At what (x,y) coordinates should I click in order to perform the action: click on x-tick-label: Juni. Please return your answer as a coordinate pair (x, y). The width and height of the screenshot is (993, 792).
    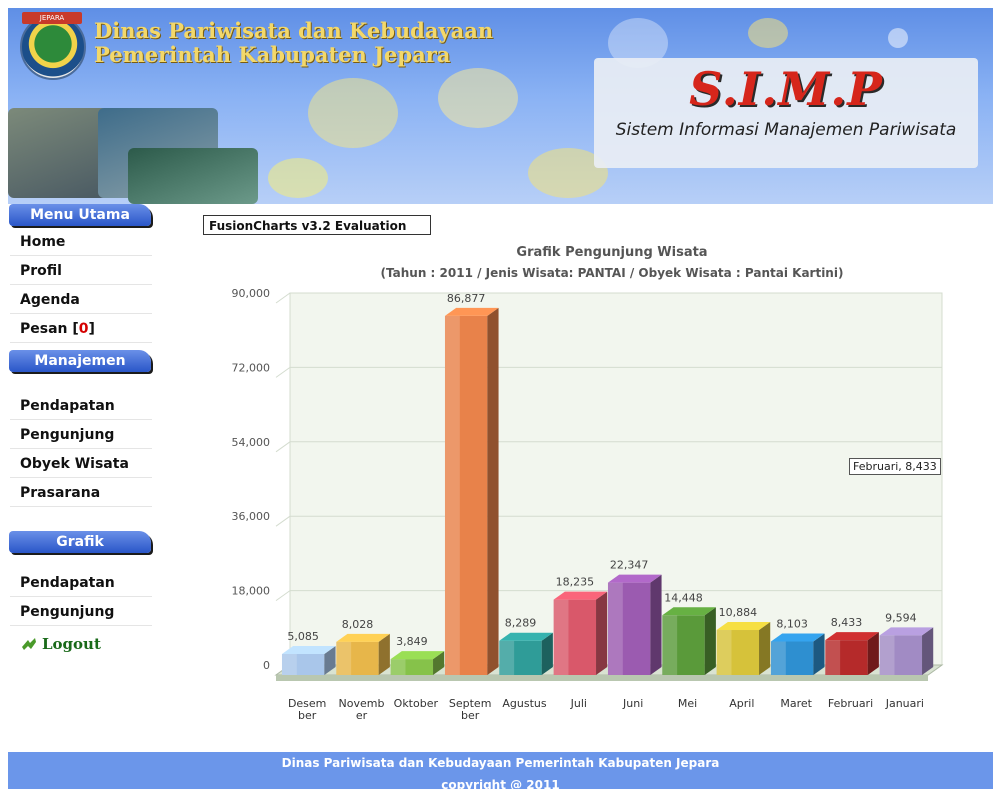
    Looking at the image, I should click on (632, 703).